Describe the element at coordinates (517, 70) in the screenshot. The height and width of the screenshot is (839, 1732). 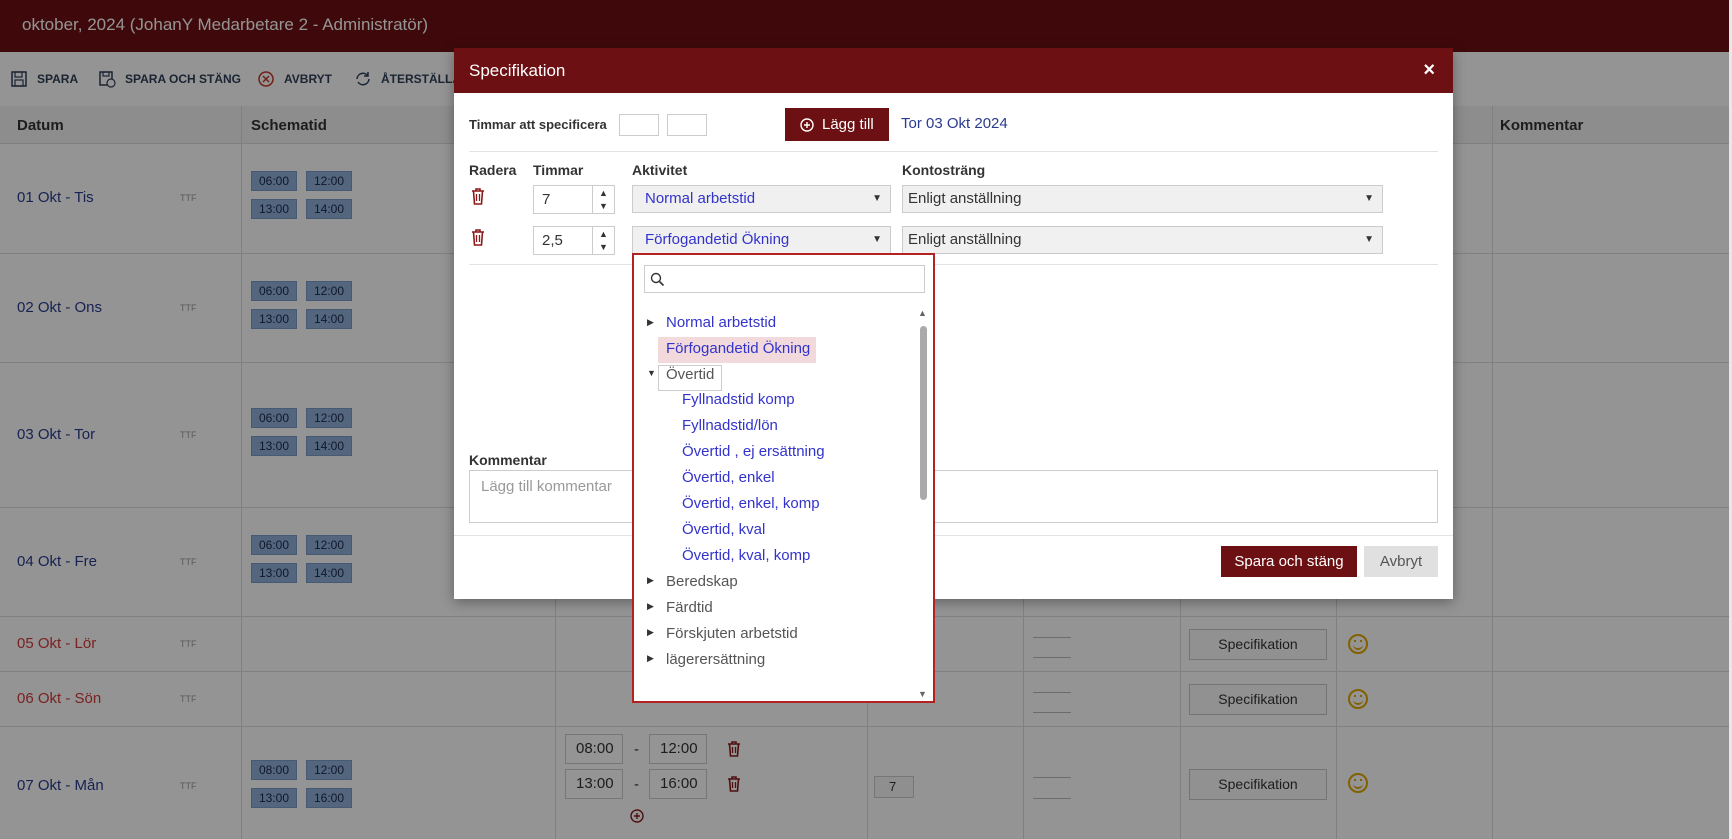
I see `modal-title: Specifikation` at that location.